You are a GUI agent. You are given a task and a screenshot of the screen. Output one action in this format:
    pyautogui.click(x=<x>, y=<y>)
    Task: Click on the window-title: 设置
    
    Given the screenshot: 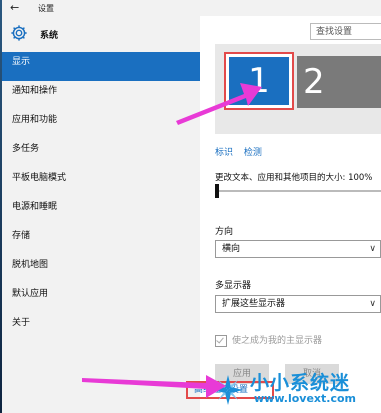 What is the action you would take?
    pyautogui.click(x=46, y=8)
    